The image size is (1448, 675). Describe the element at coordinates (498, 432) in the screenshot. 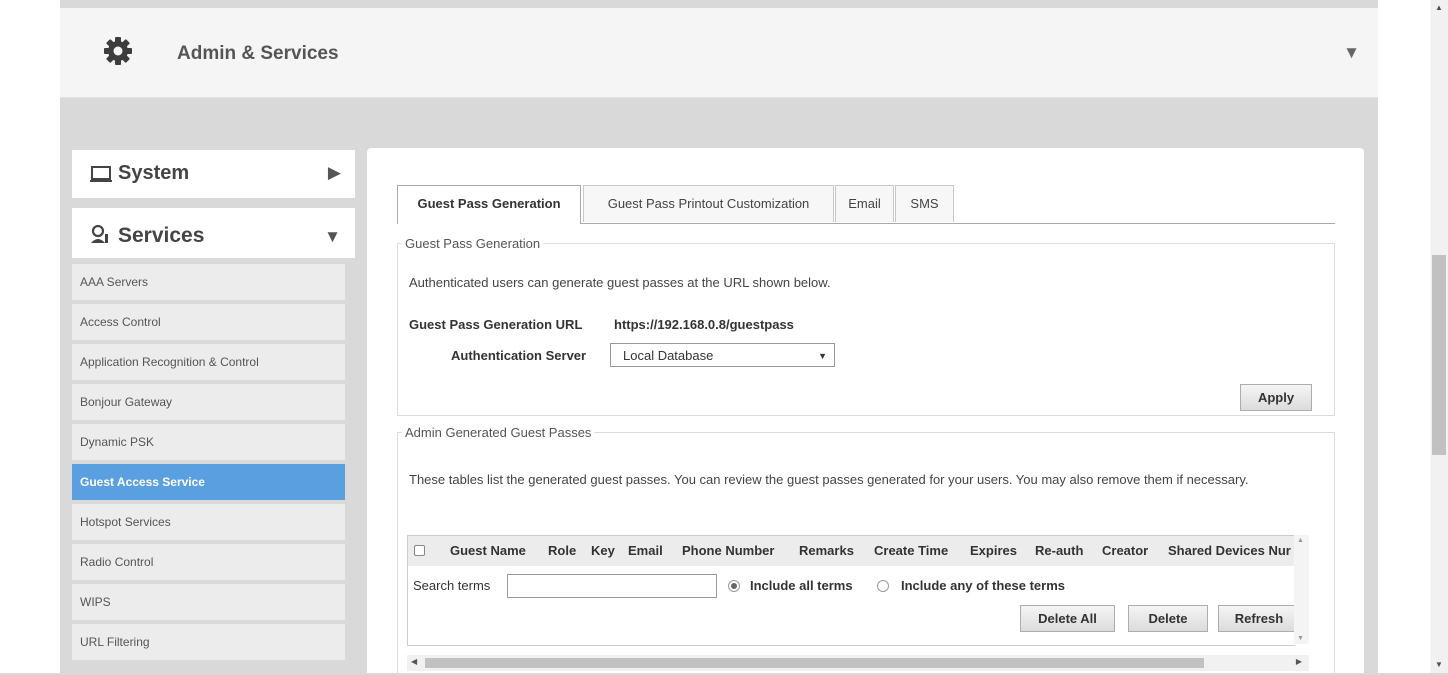

I see `admin-generated-legend: Admin Generated Guest Passes` at that location.